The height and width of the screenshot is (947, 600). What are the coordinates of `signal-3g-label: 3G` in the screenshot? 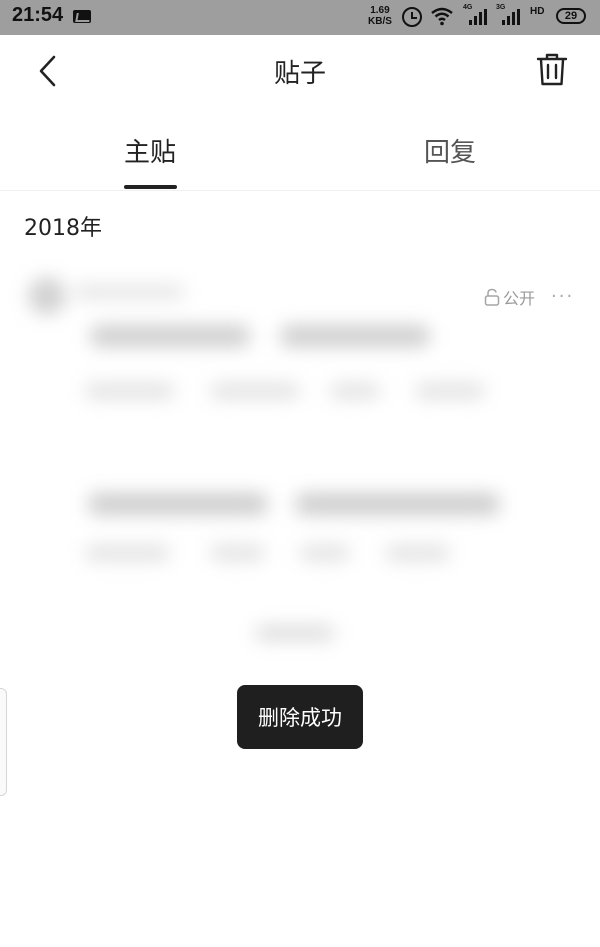 It's located at (501, 7).